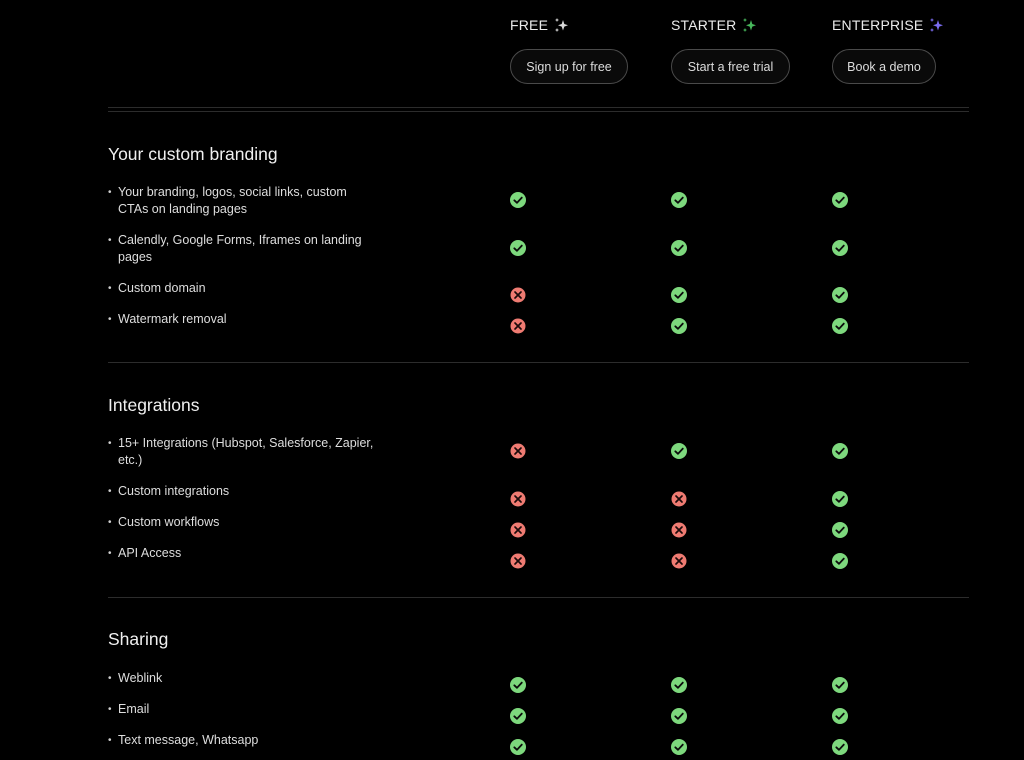  I want to click on feature-label: Text message, Whatsapp, so click(243, 740).